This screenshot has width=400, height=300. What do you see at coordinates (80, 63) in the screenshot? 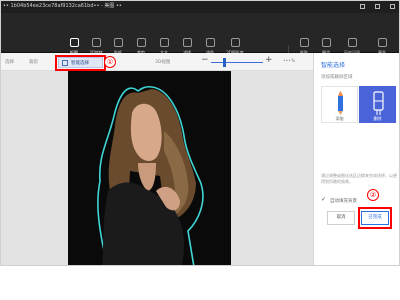
I see `annotation-box-smart-select` at bounding box center [80, 63].